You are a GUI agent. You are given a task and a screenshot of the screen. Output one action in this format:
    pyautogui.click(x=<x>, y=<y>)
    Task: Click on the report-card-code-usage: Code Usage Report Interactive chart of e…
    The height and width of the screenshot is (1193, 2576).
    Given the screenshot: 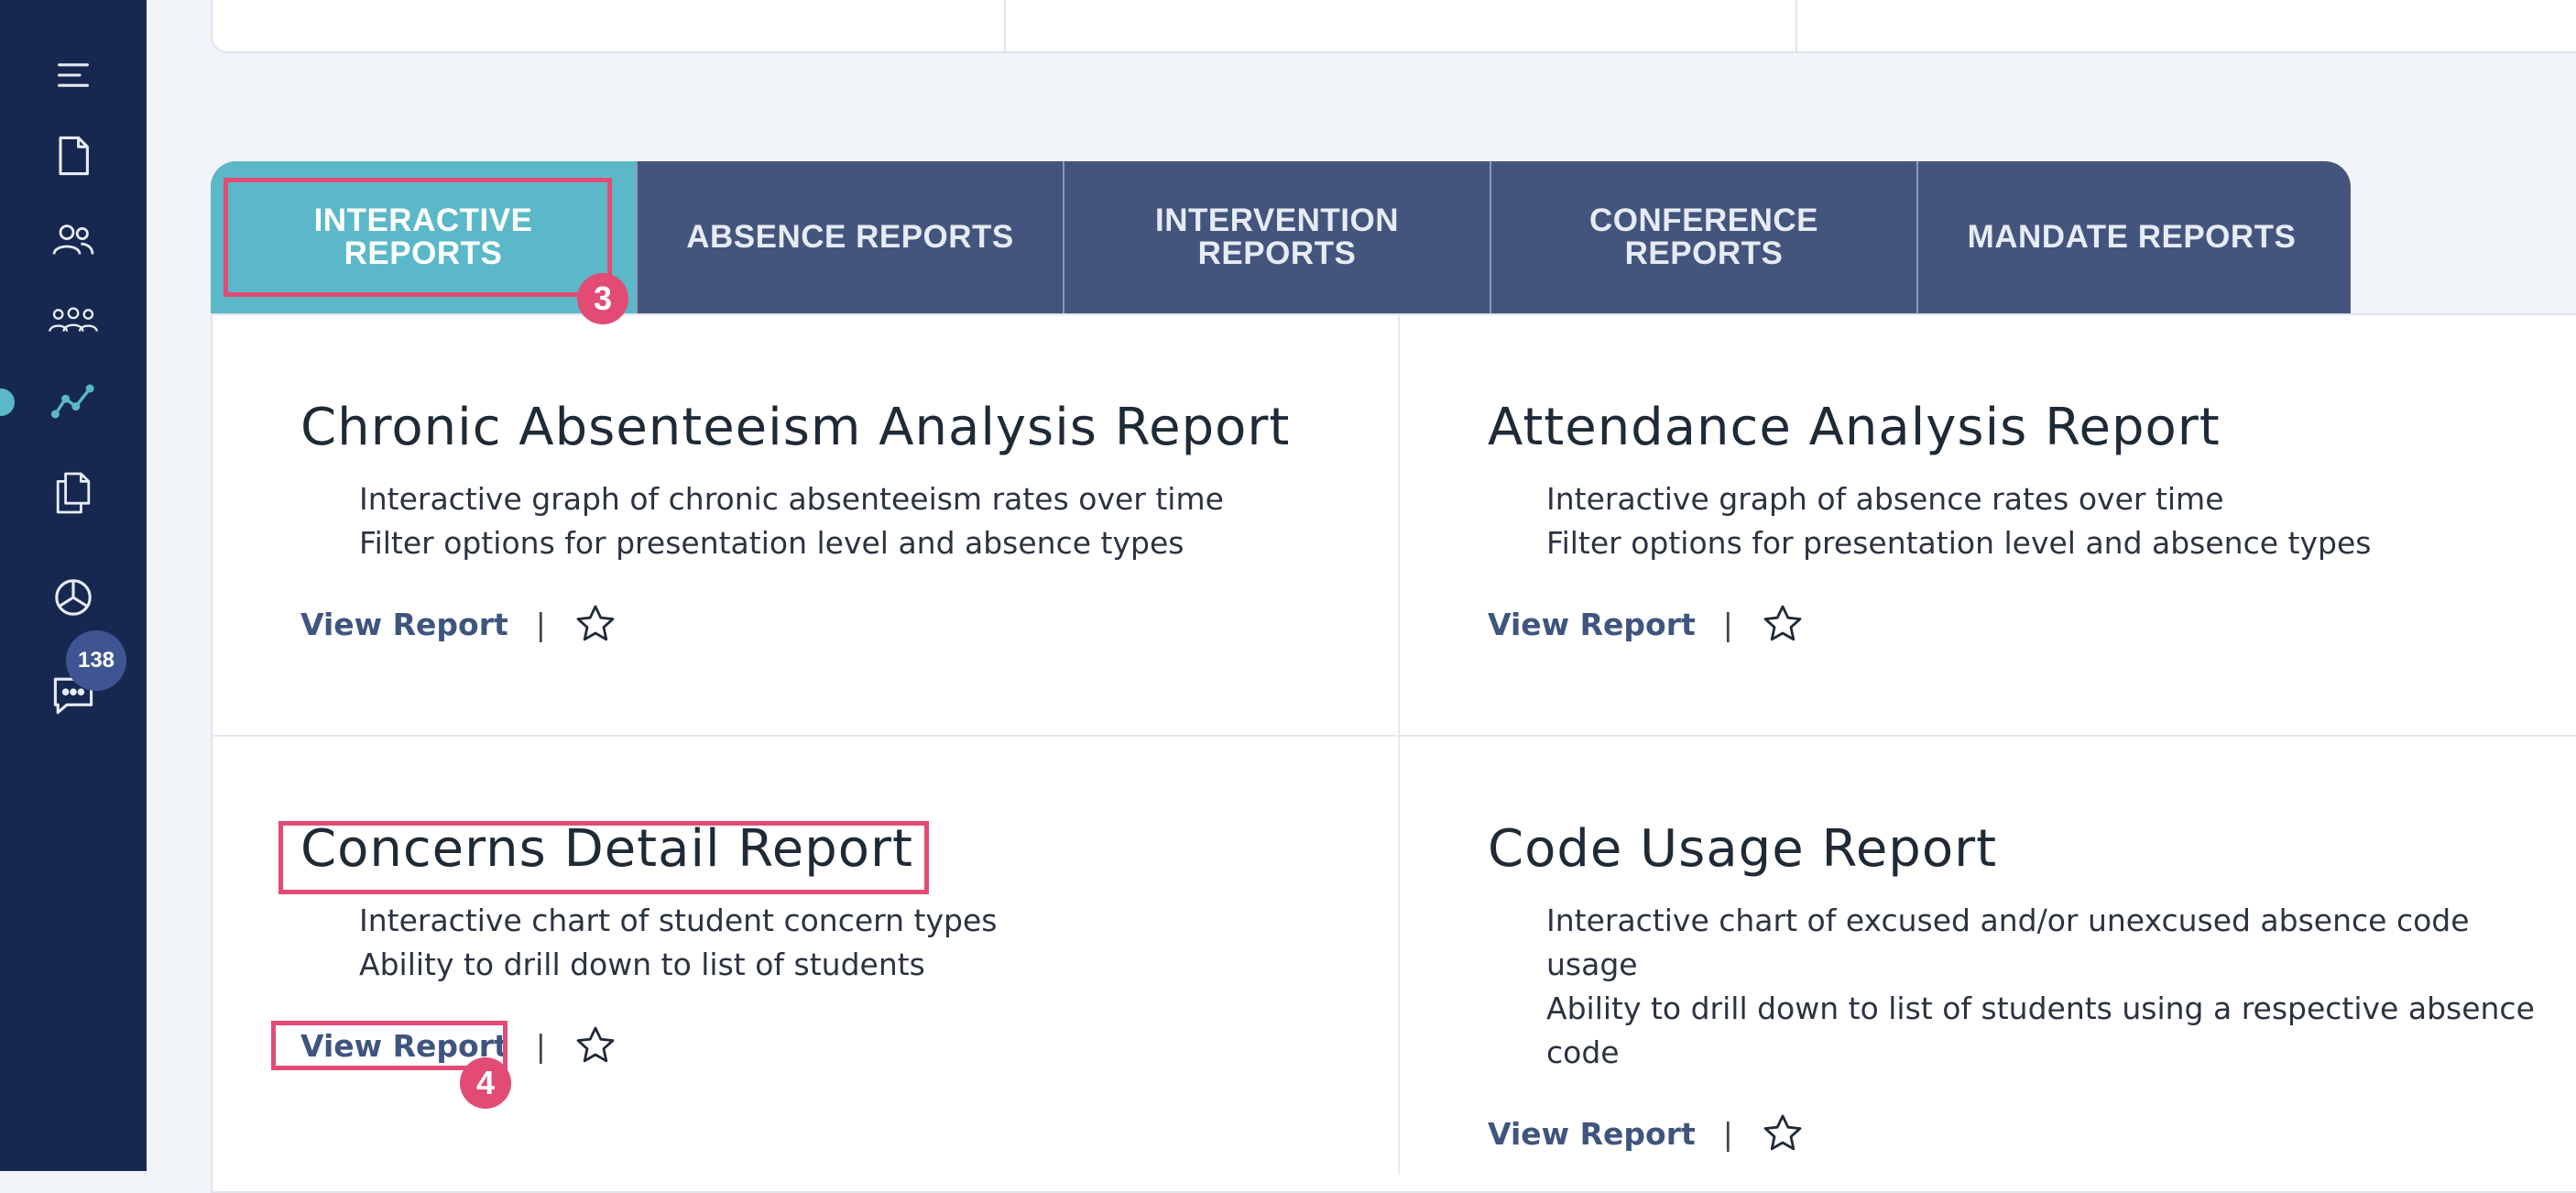 What is the action you would take?
    pyautogui.click(x=2015, y=987)
    